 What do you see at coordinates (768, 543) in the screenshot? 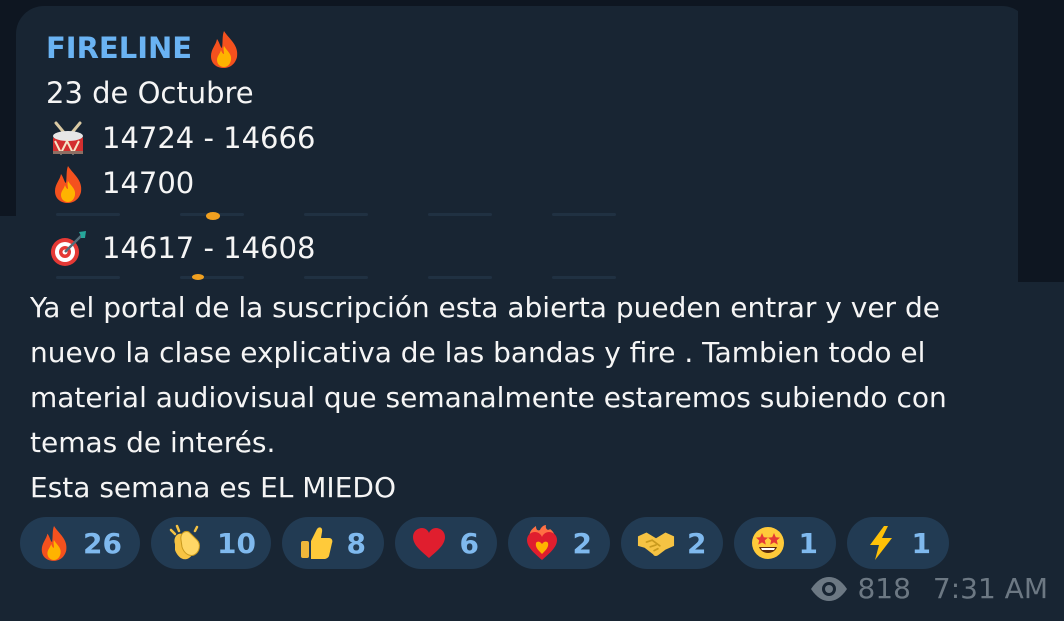
I see `star-struck-icon` at bounding box center [768, 543].